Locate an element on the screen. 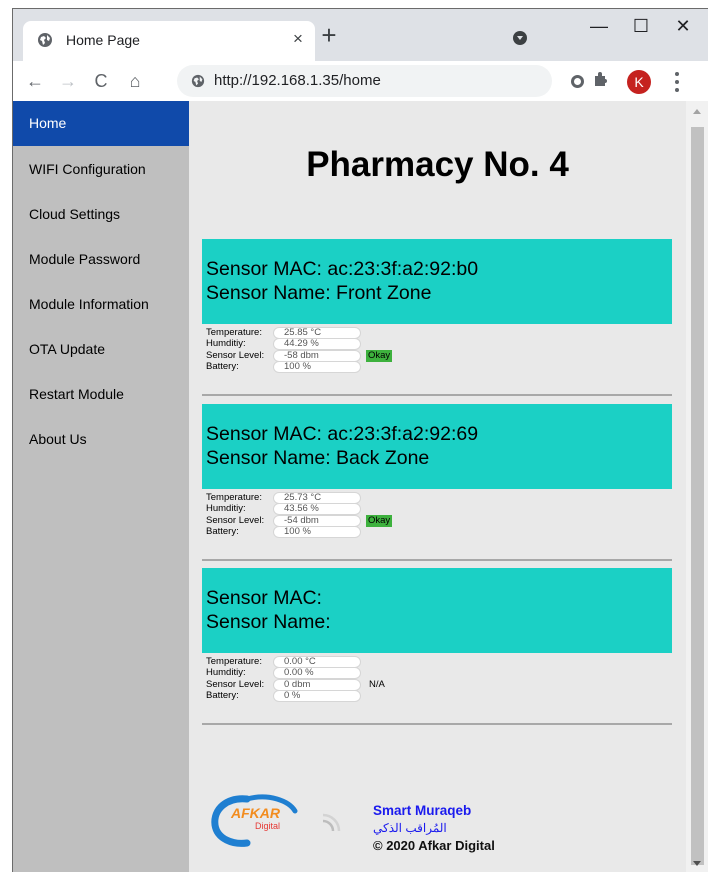 Image resolution: width=708 pixels, height=872 pixels. minimize-button: — is located at coordinates (599, 27).